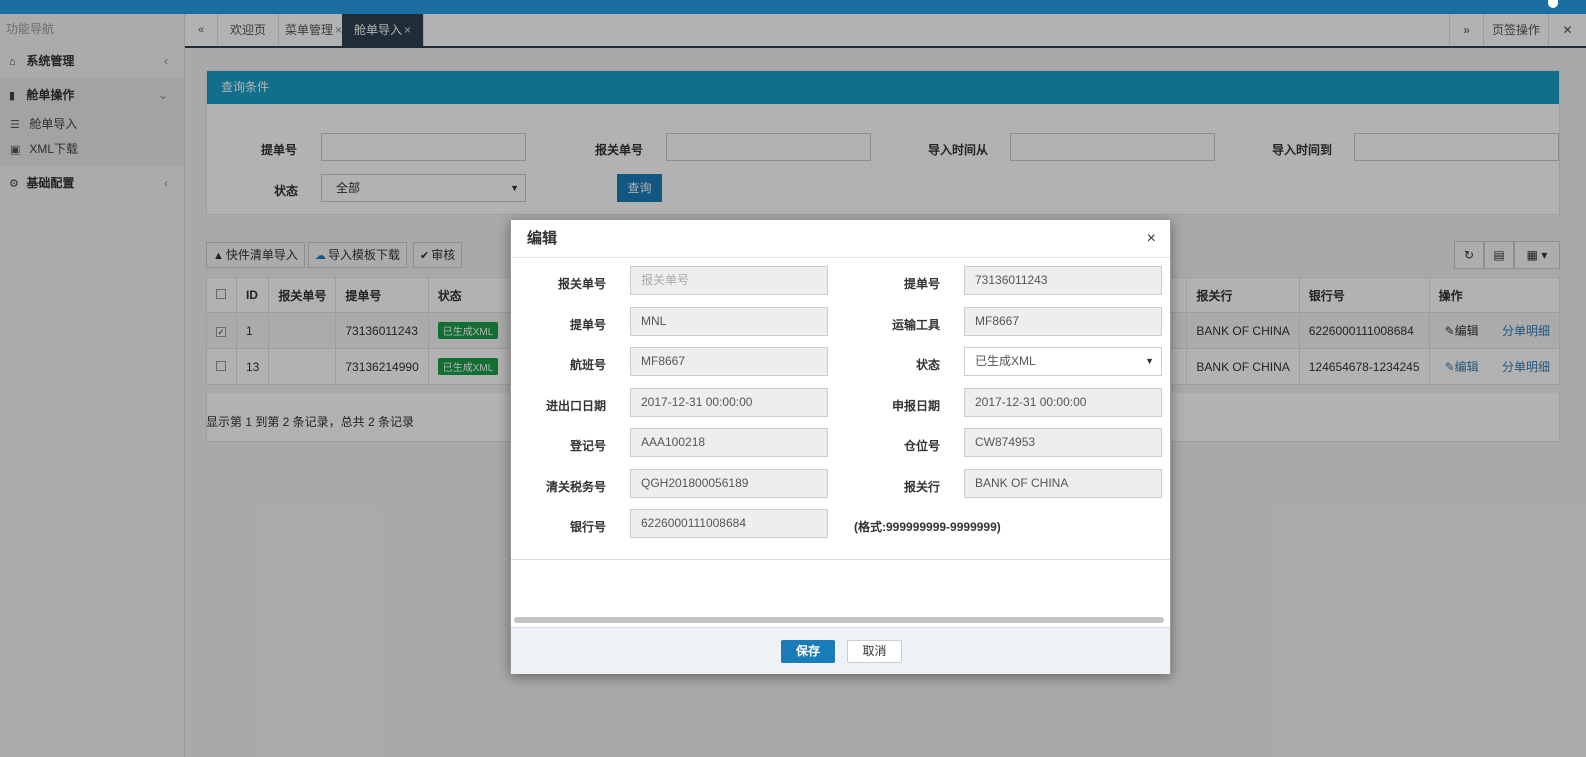 This screenshot has height=757, width=1586. What do you see at coordinates (729, 523) in the screenshot?
I see `bank-no-field: 6226000111008684` at bounding box center [729, 523].